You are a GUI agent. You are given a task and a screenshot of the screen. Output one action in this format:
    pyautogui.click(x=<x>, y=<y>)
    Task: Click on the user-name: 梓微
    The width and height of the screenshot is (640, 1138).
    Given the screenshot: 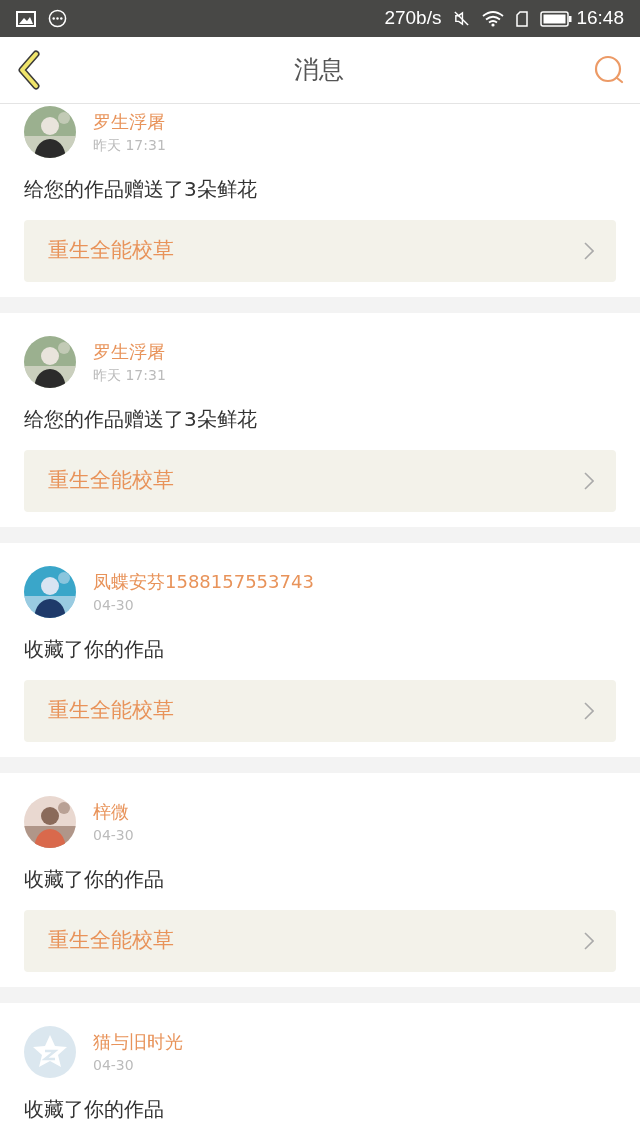 What is the action you would take?
    pyautogui.click(x=113, y=812)
    